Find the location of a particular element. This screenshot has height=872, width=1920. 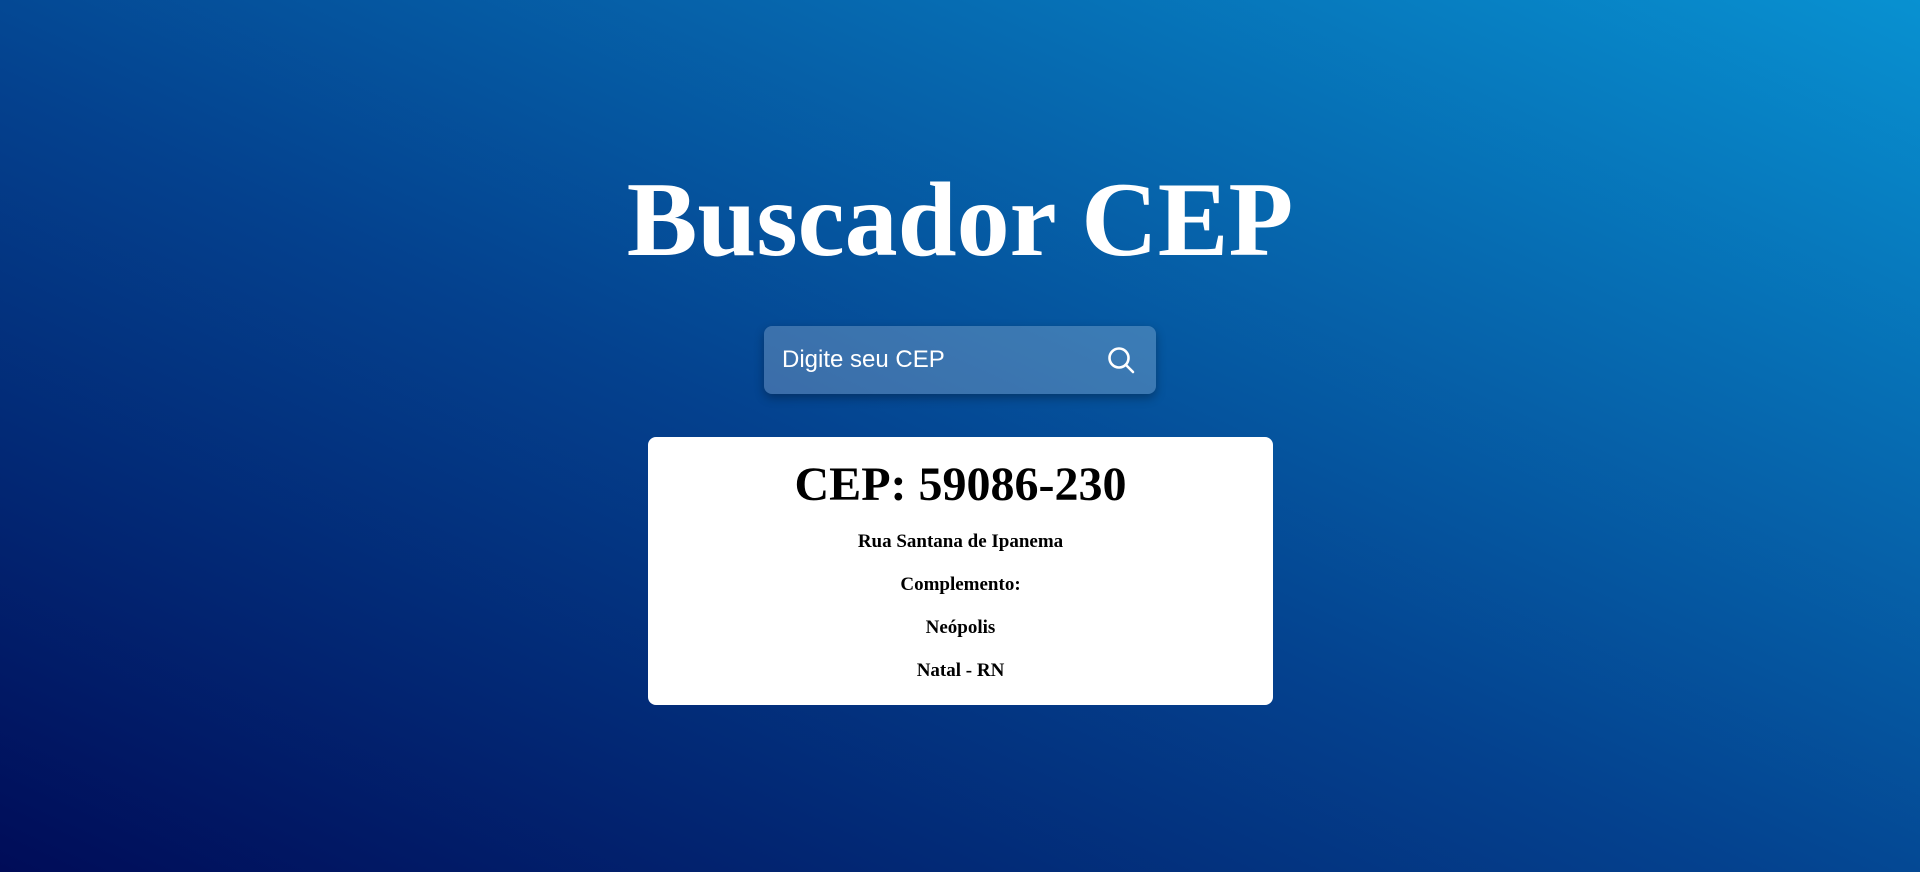

search-icon is located at coordinates (1121, 360).